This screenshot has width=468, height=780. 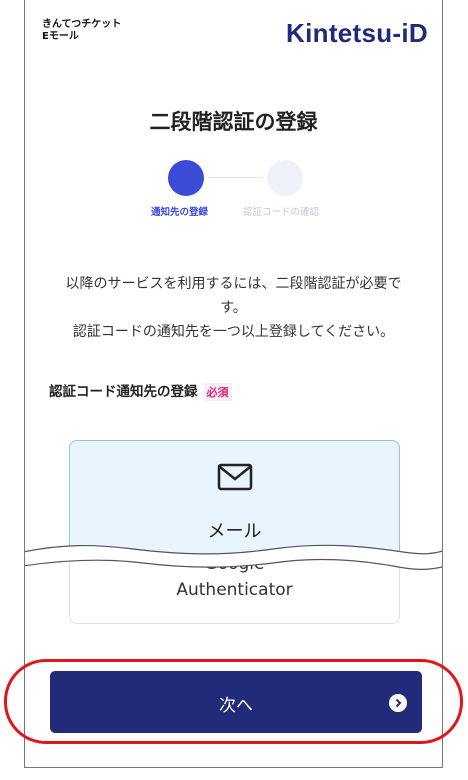 I want to click on description-line-2: す。, so click(x=233, y=308).